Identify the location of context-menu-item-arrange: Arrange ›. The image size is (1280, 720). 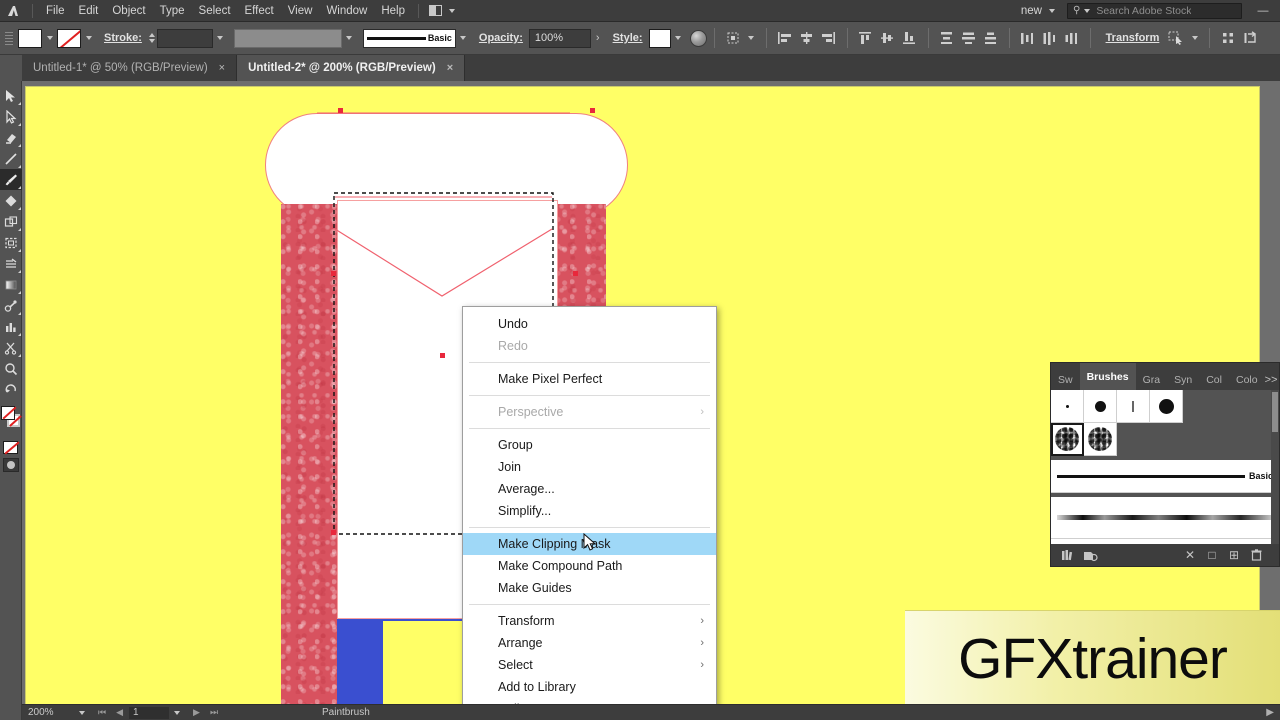
(589, 643).